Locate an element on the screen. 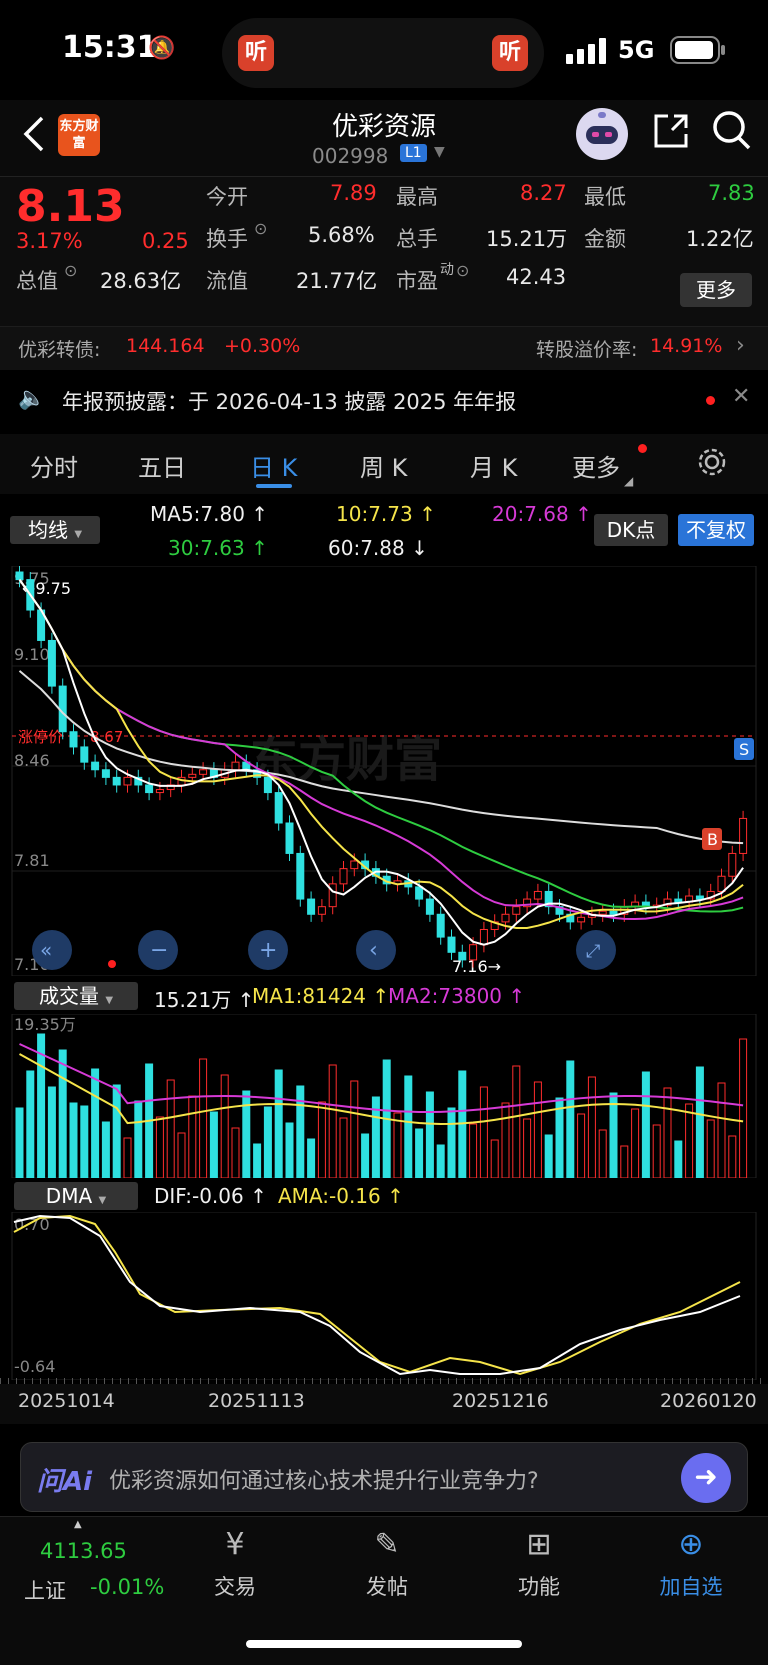 The height and width of the screenshot is (1665, 768). high-value: 8.27 is located at coordinates (543, 193).